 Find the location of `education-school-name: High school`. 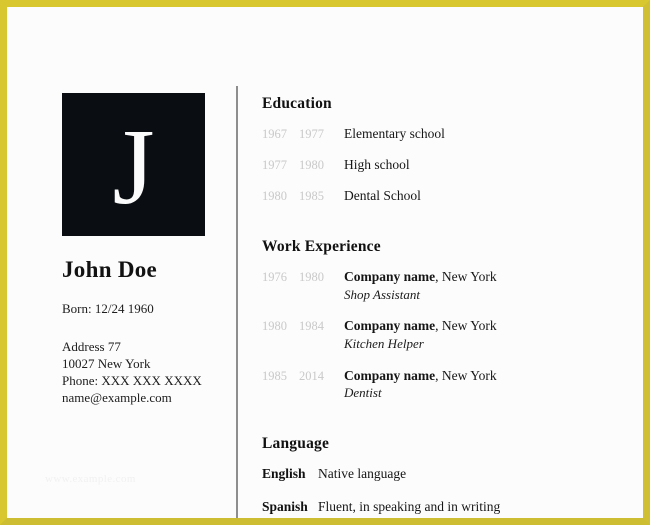

education-school-name: High school is located at coordinates (377, 164).